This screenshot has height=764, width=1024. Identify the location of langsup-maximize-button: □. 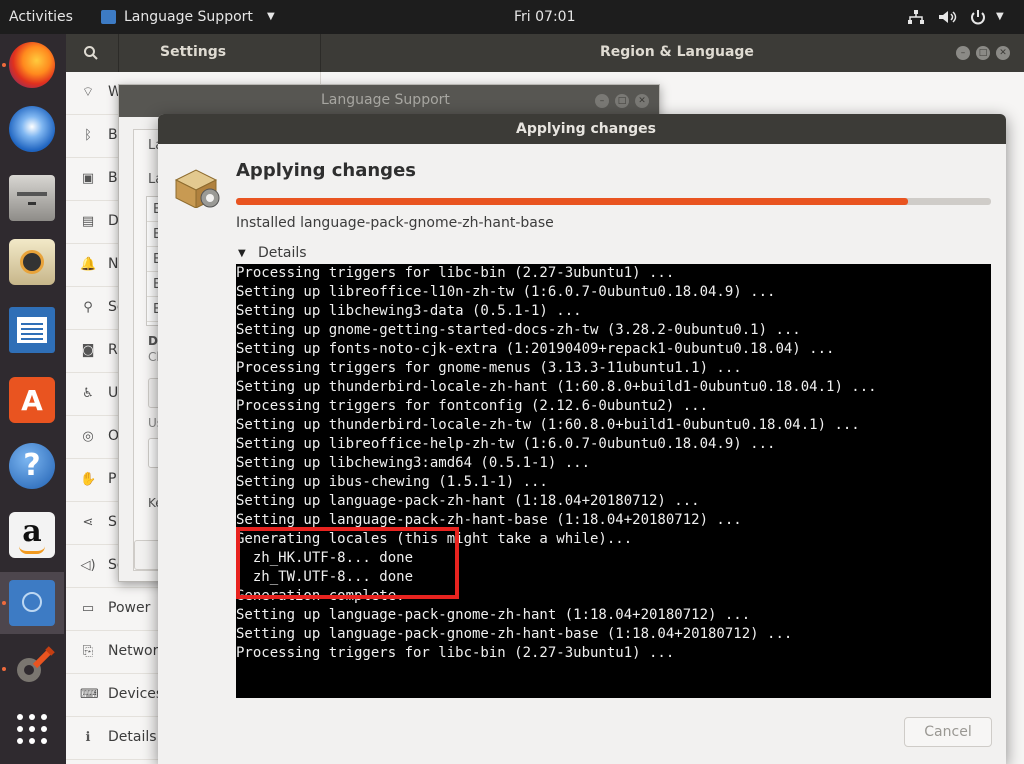
(622, 101).